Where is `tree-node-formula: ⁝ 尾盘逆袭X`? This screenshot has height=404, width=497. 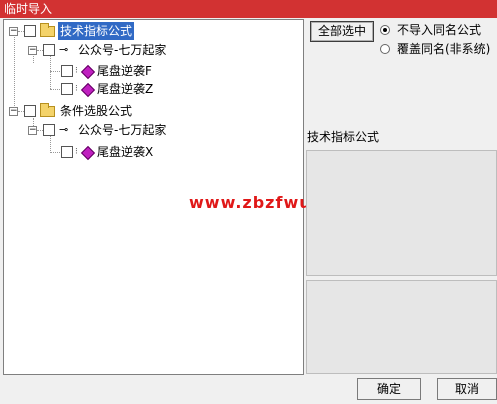 tree-node-formula: ⁝ 尾盘逆袭X is located at coordinates (153, 152).